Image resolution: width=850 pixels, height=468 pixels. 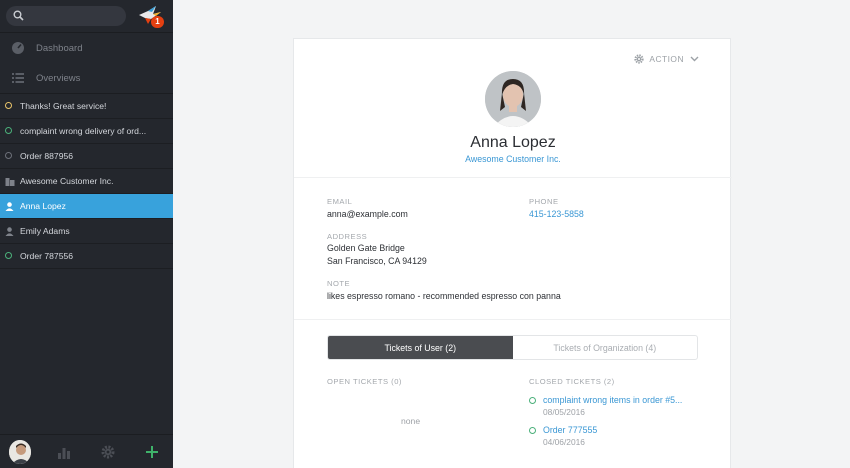 I want to click on address-line2: San Francisco, CA 94129, so click(x=377, y=261).